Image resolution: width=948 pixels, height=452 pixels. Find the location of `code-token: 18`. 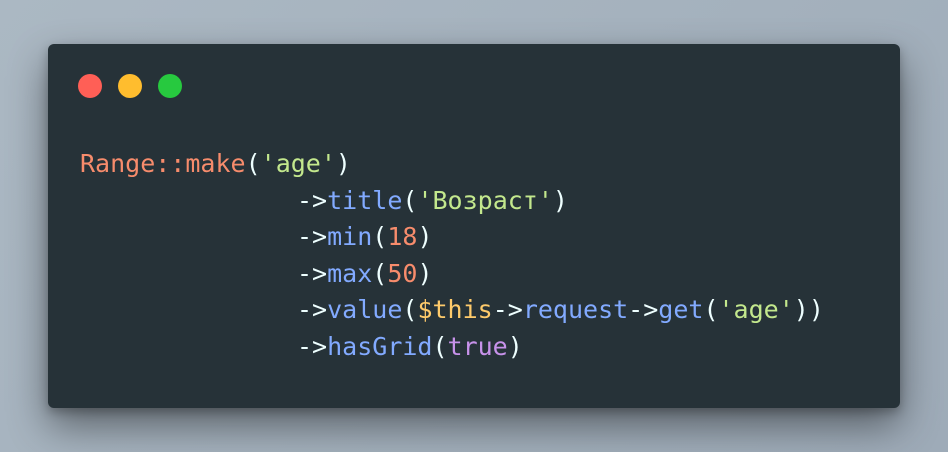

code-token: 18 is located at coordinates (402, 236).